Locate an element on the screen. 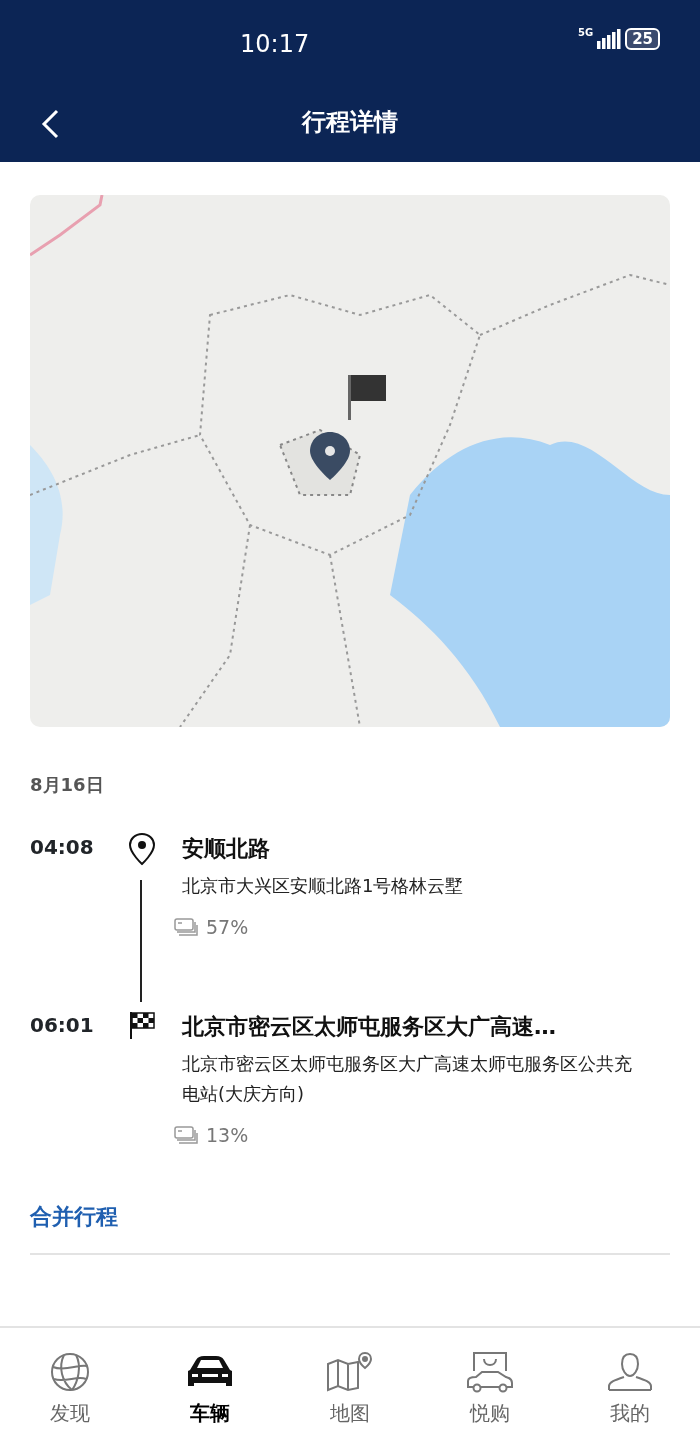 Image resolution: width=700 pixels, height=1443 pixels. nav-tab: 车辆 is located at coordinates (210, 1385).